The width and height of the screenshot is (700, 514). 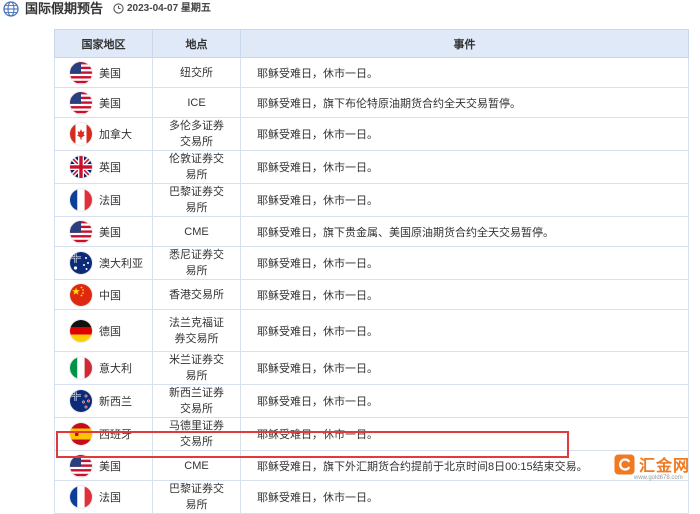 What do you see at coordinates (103, 43) in the screenshot?
I see `column-header-country: 国家地区` at bounding box center [103, 43].